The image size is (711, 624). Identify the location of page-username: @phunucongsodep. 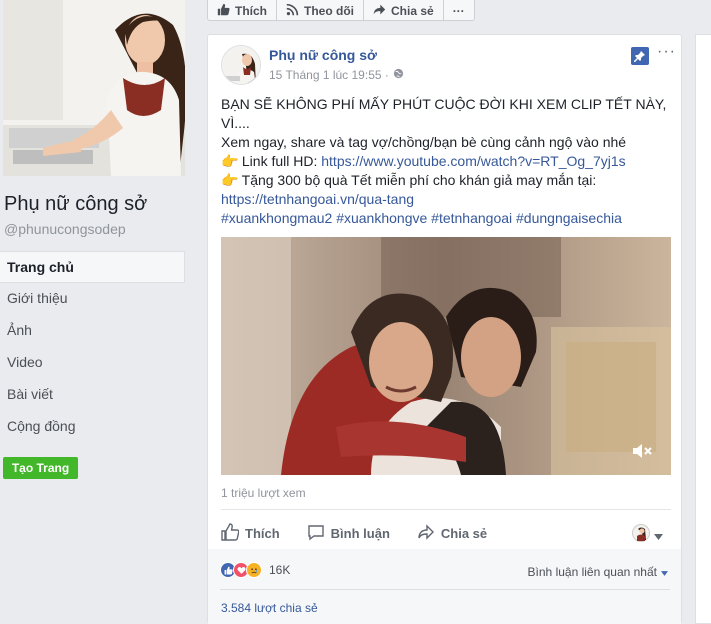
(65, 229).